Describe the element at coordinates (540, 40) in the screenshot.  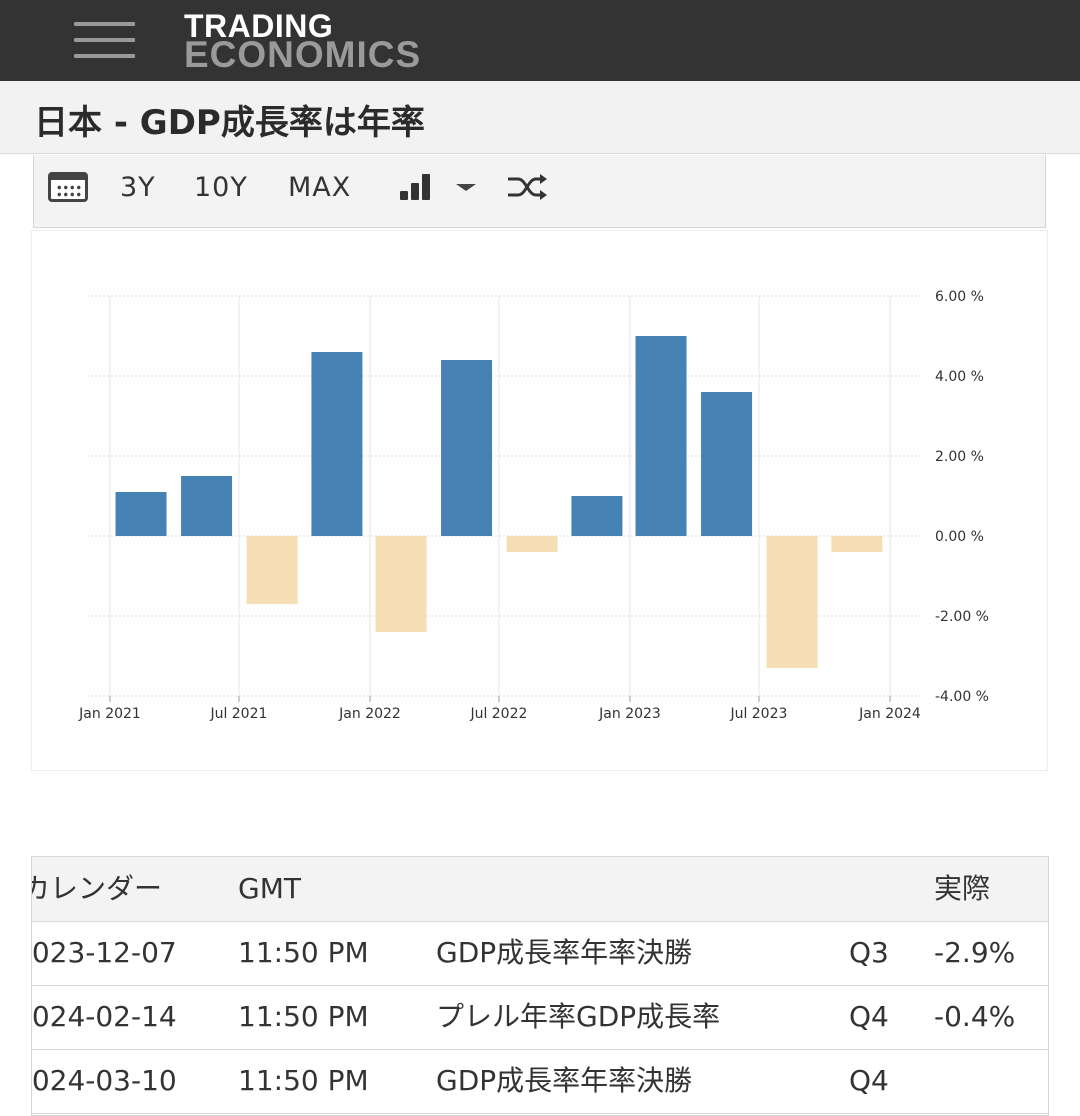
I see `top-navigation-bar: TRADING ECONOMICS` at that location.